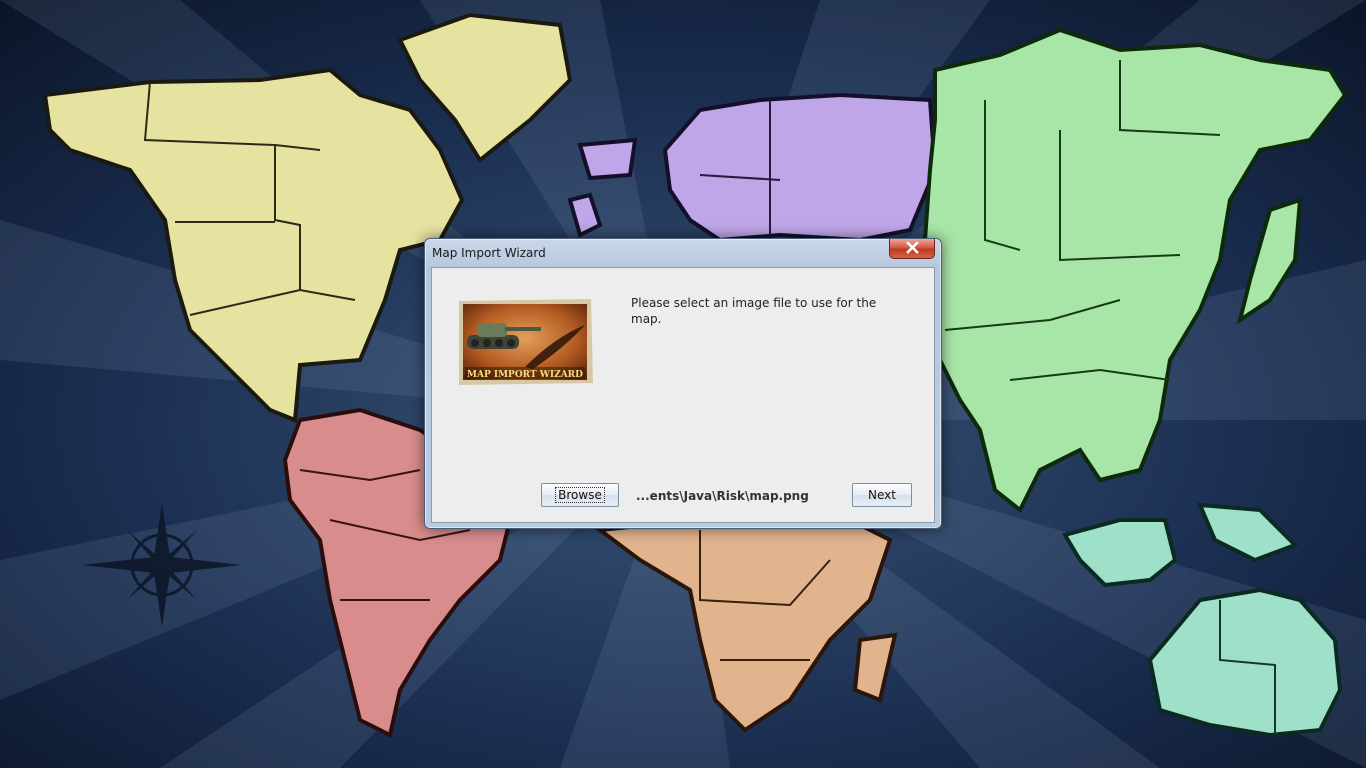 The image size is (1366, 768). I want to click on next-button: Next, so click(882, 495).